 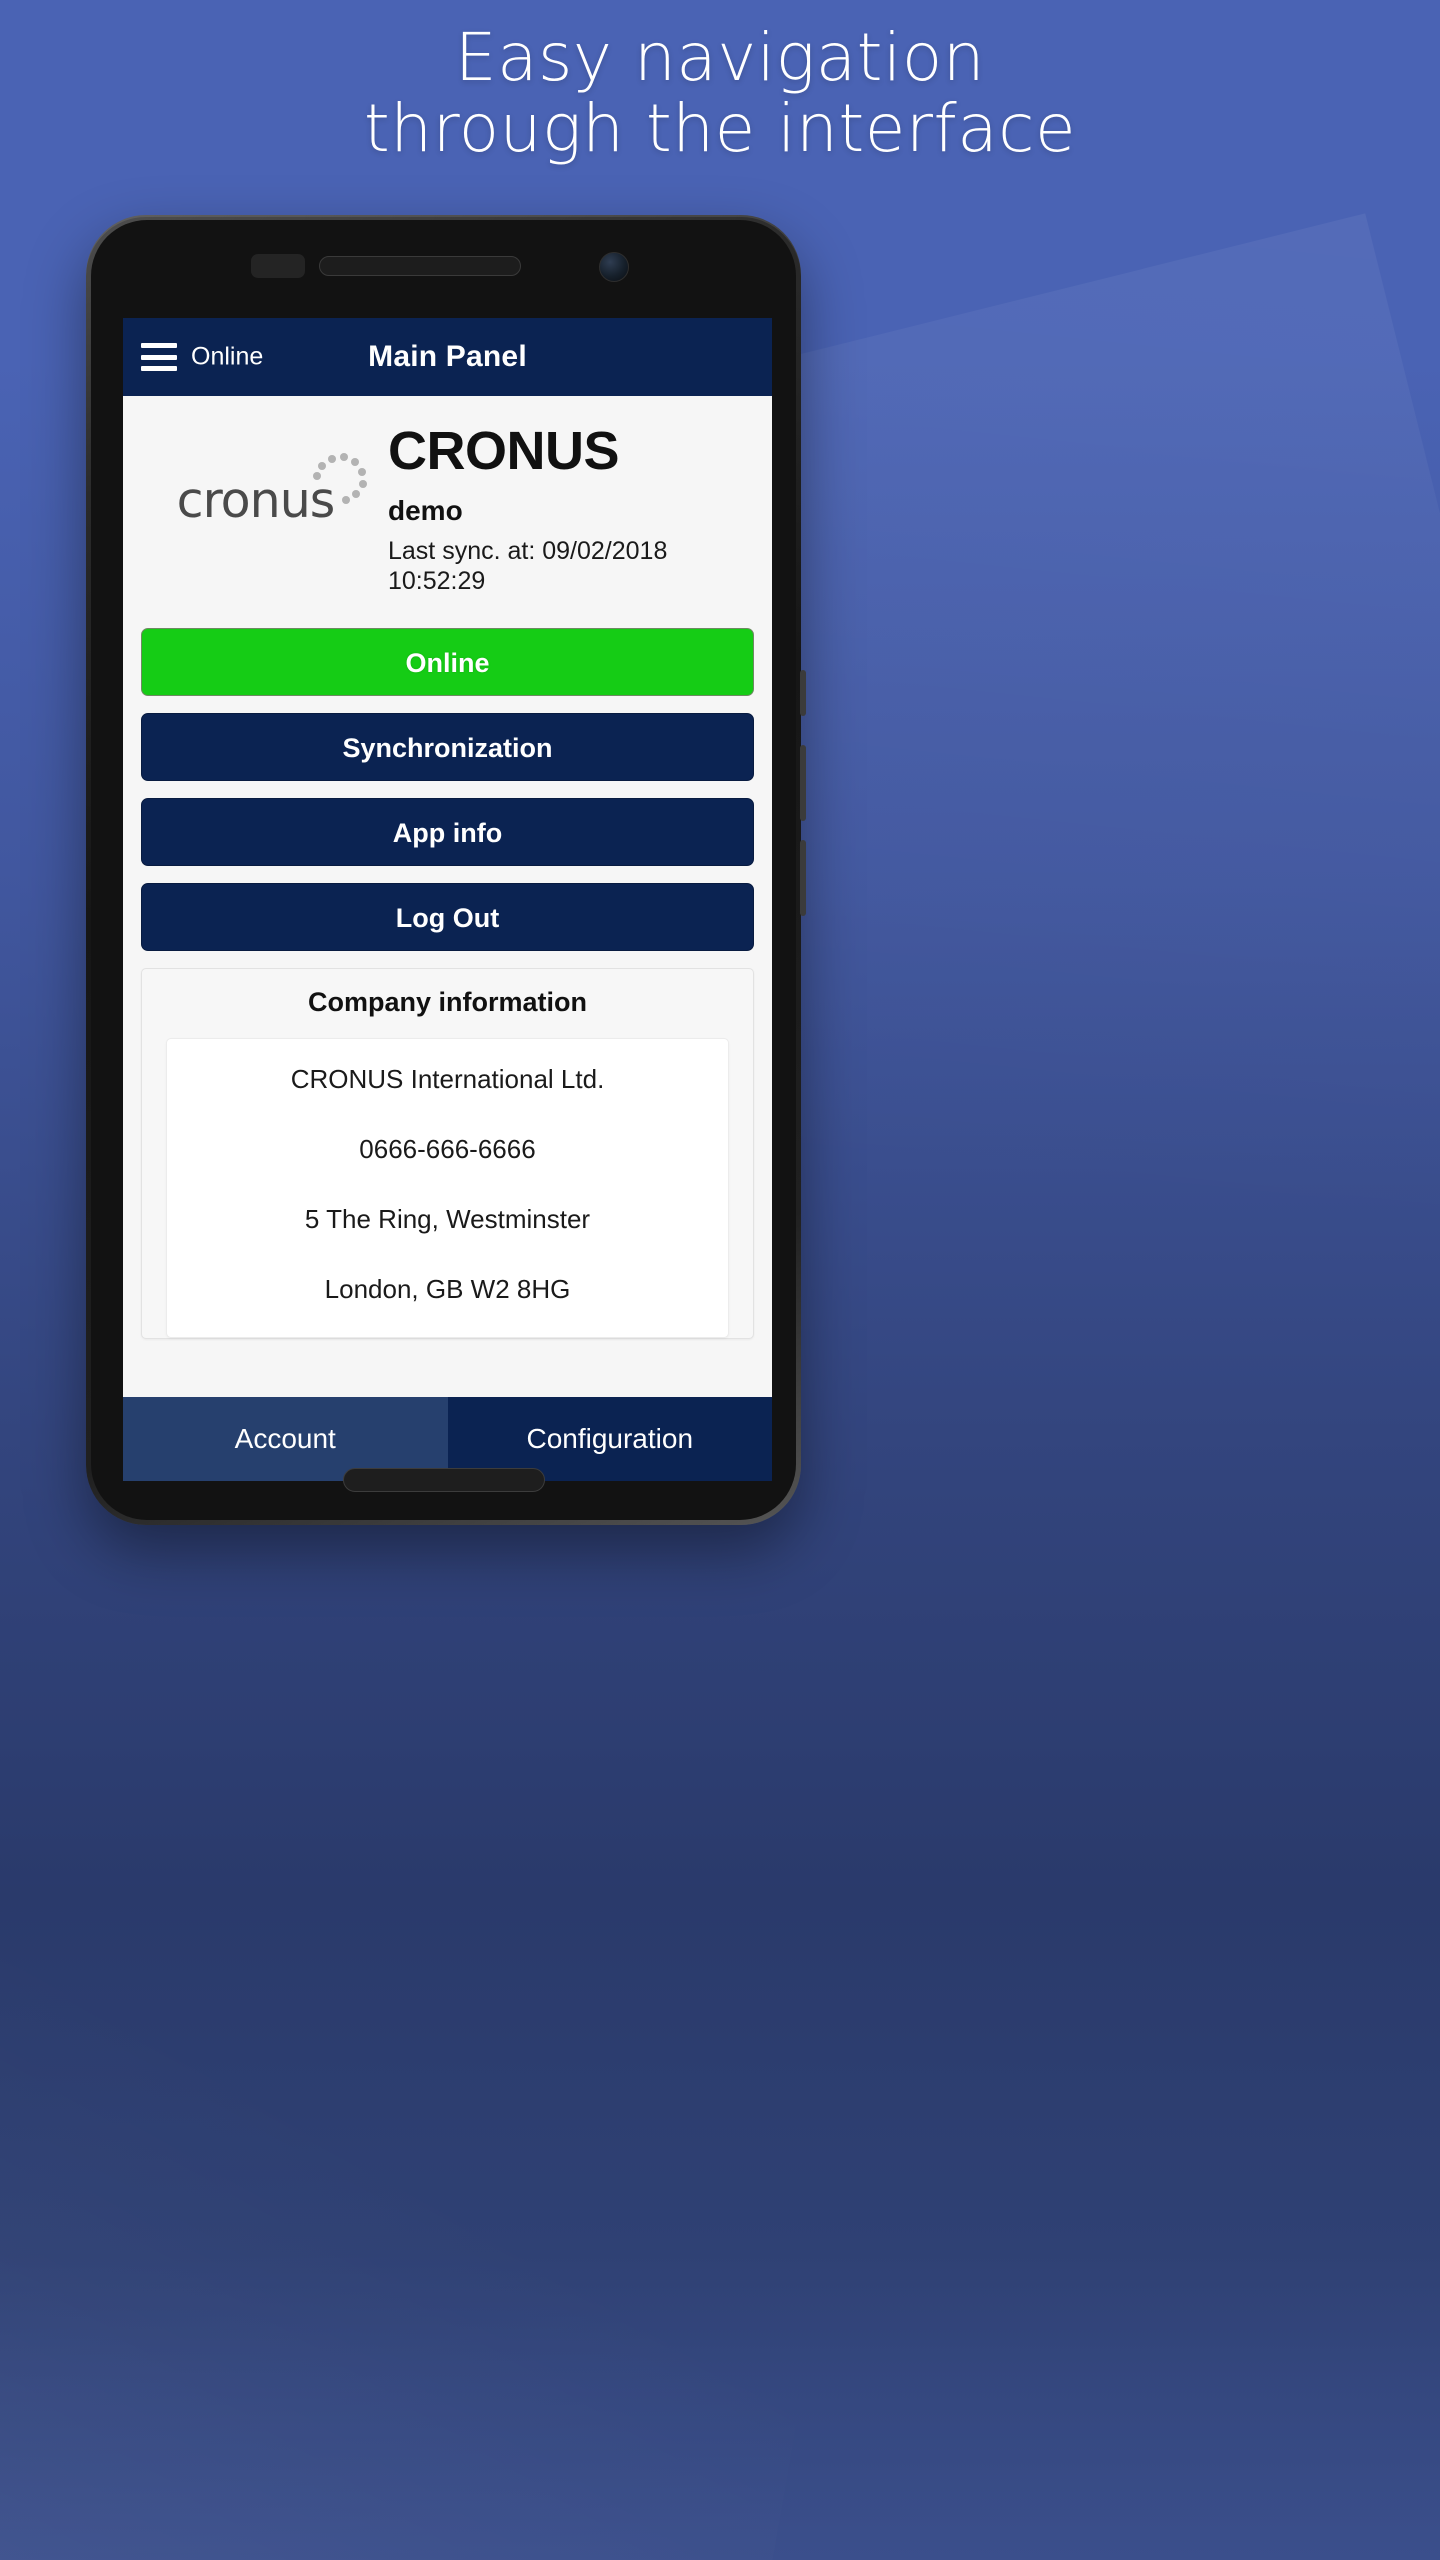 I want to click on company-phone: 0666-666-6666, so click(x=447, y=1148).